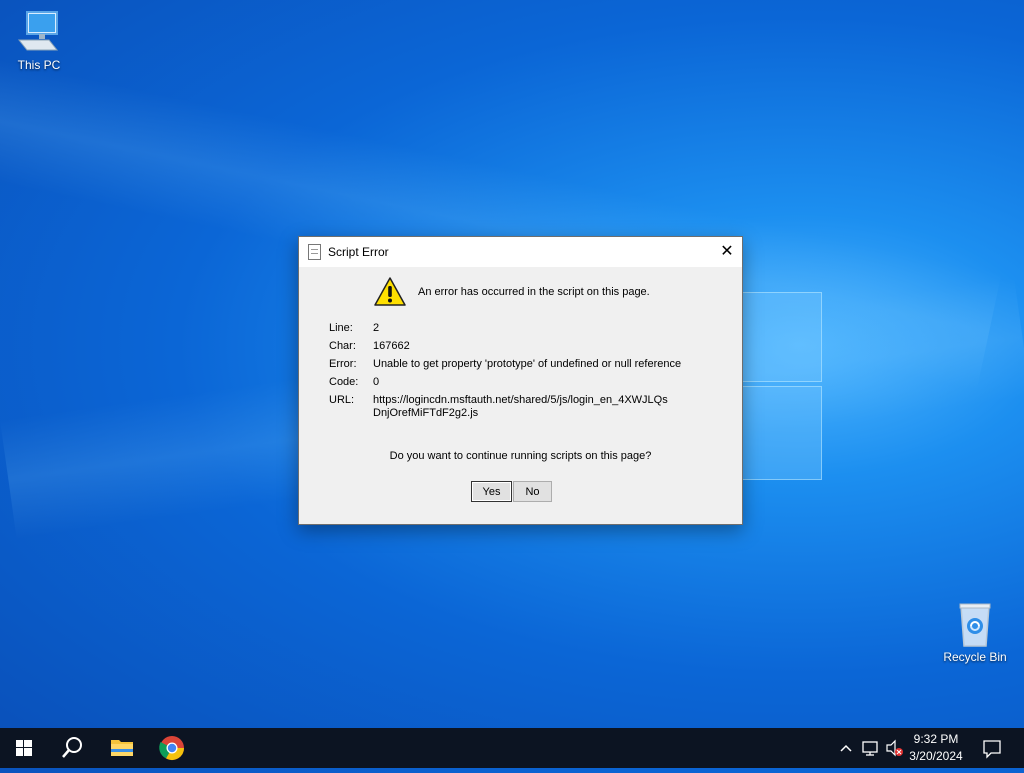 Image resolution: width=1024 pixels, height=773 pixels. What do you see at coordinates (342, 346) in the screenshot?
I see `char-label: Char:` at bounding box center [342, 346].